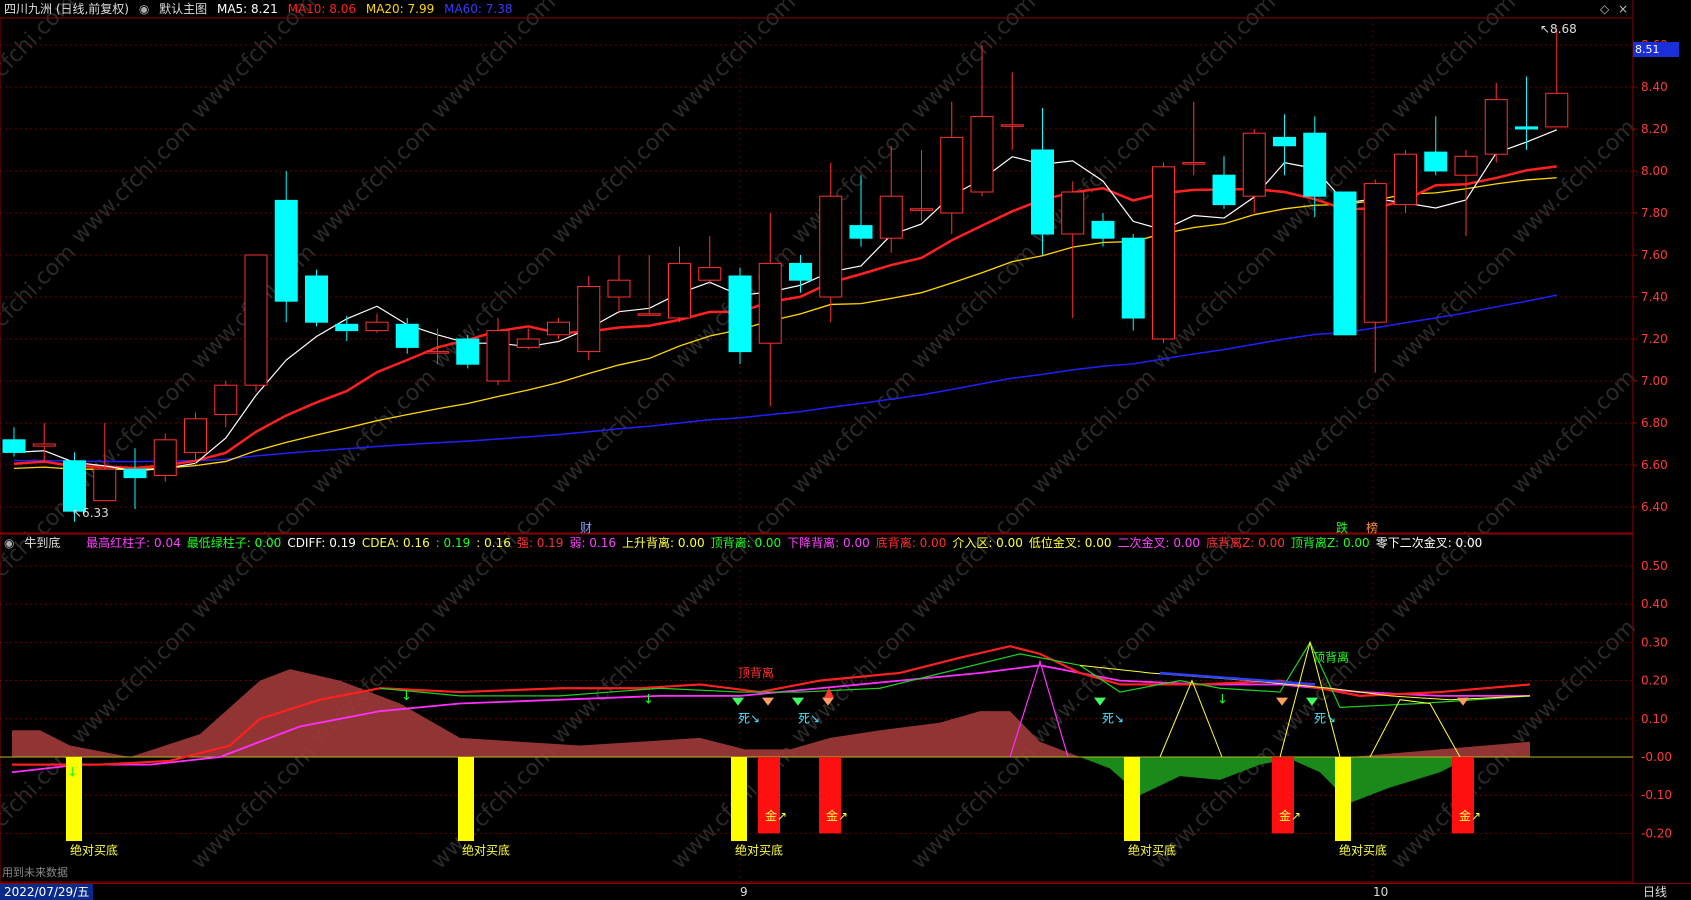 This screenshot has width=1691, height=900. I want to click on indicator-value: CDEA: 0.16, so click(395, 543).